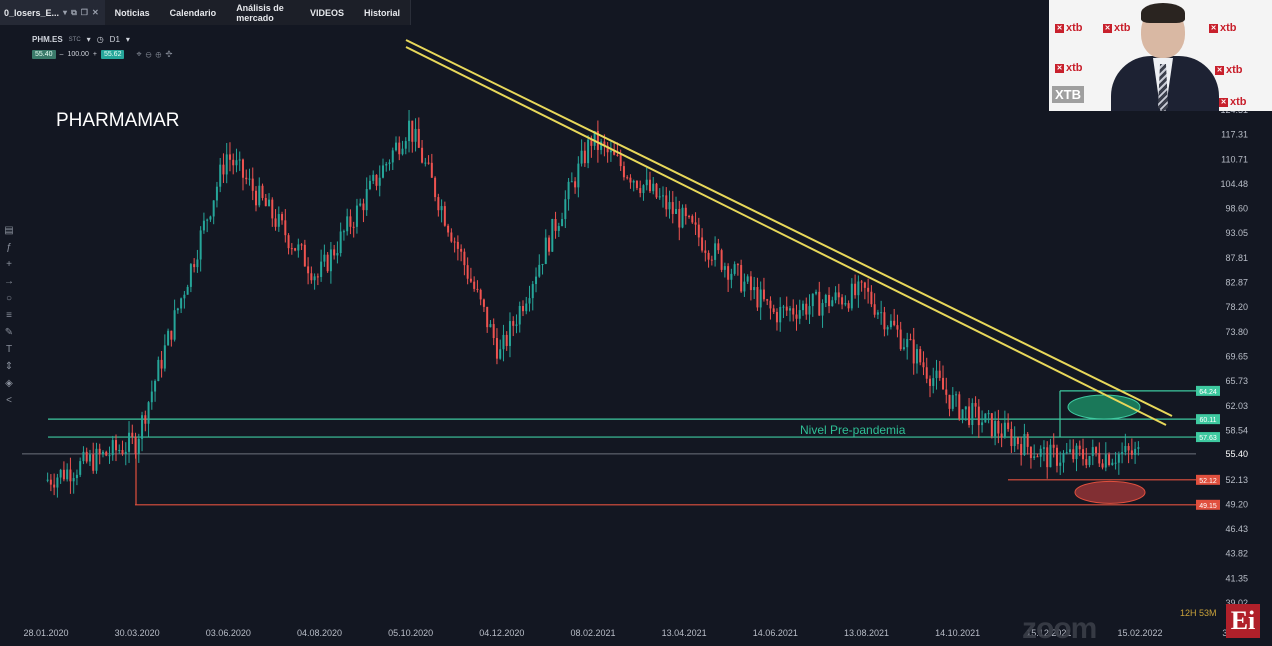  I want to click on support-zone-ellipse, so click(1110, 492).